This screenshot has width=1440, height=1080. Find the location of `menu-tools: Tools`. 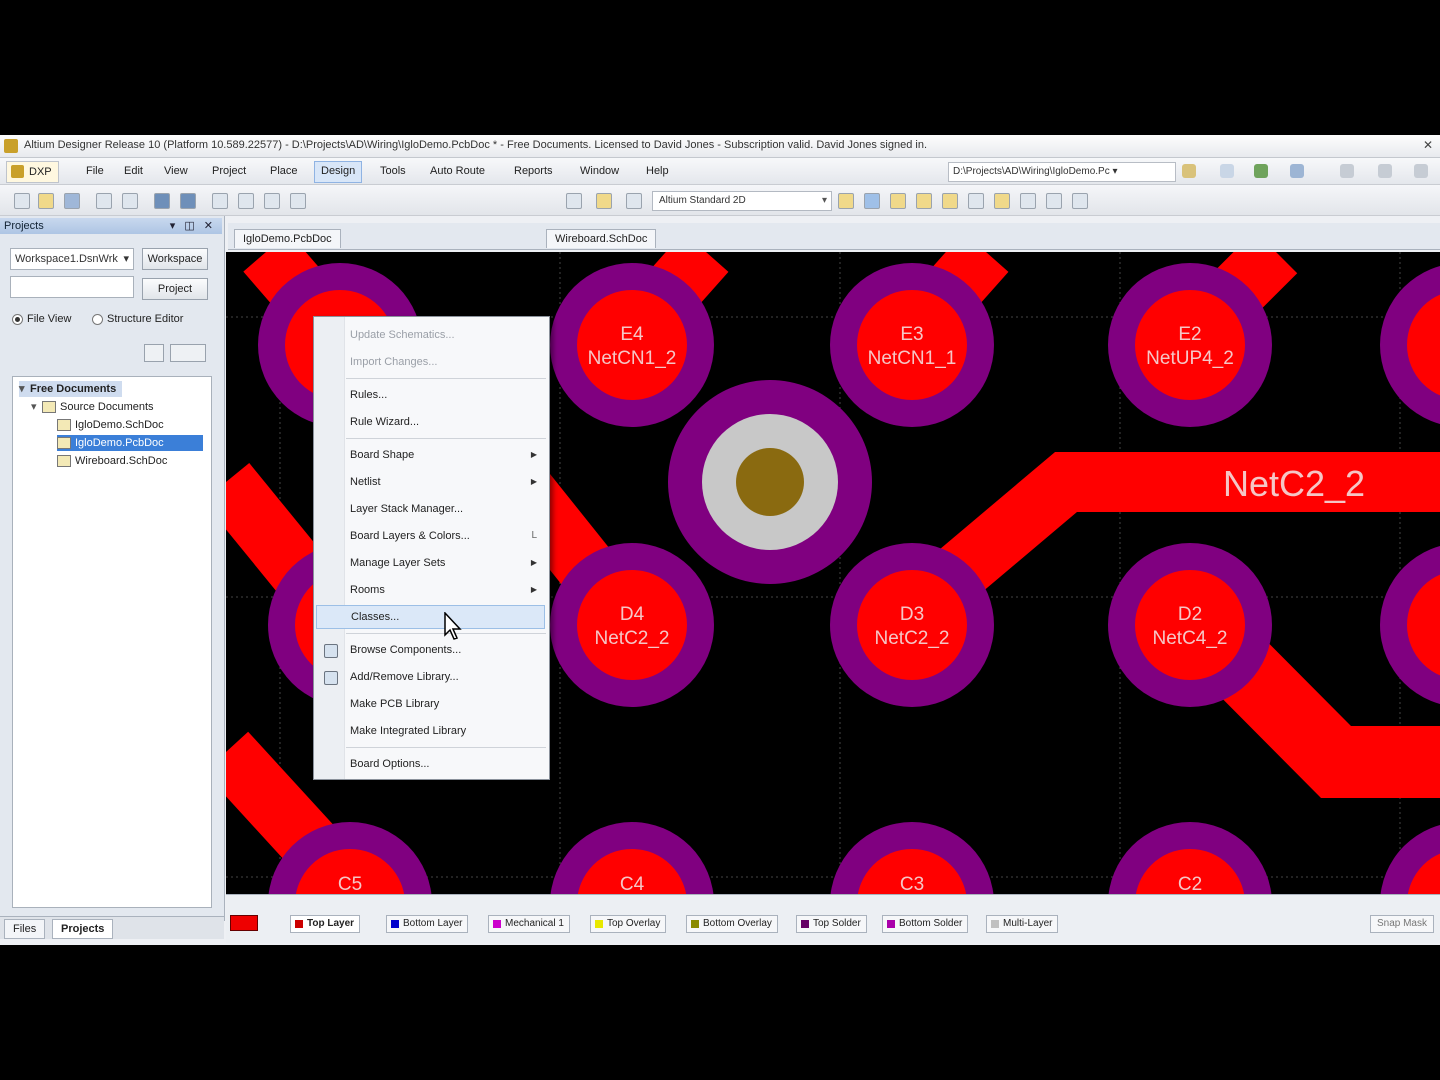

menu-tools: Tools is located at coordinates (393, 171).